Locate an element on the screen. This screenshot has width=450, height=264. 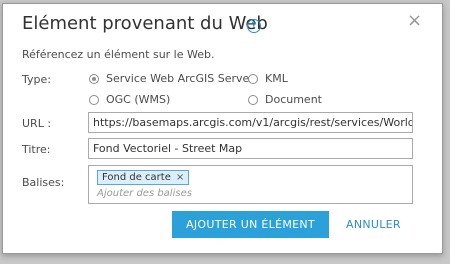
cancel-button: ANNULER is located at coordinates (373, 224).